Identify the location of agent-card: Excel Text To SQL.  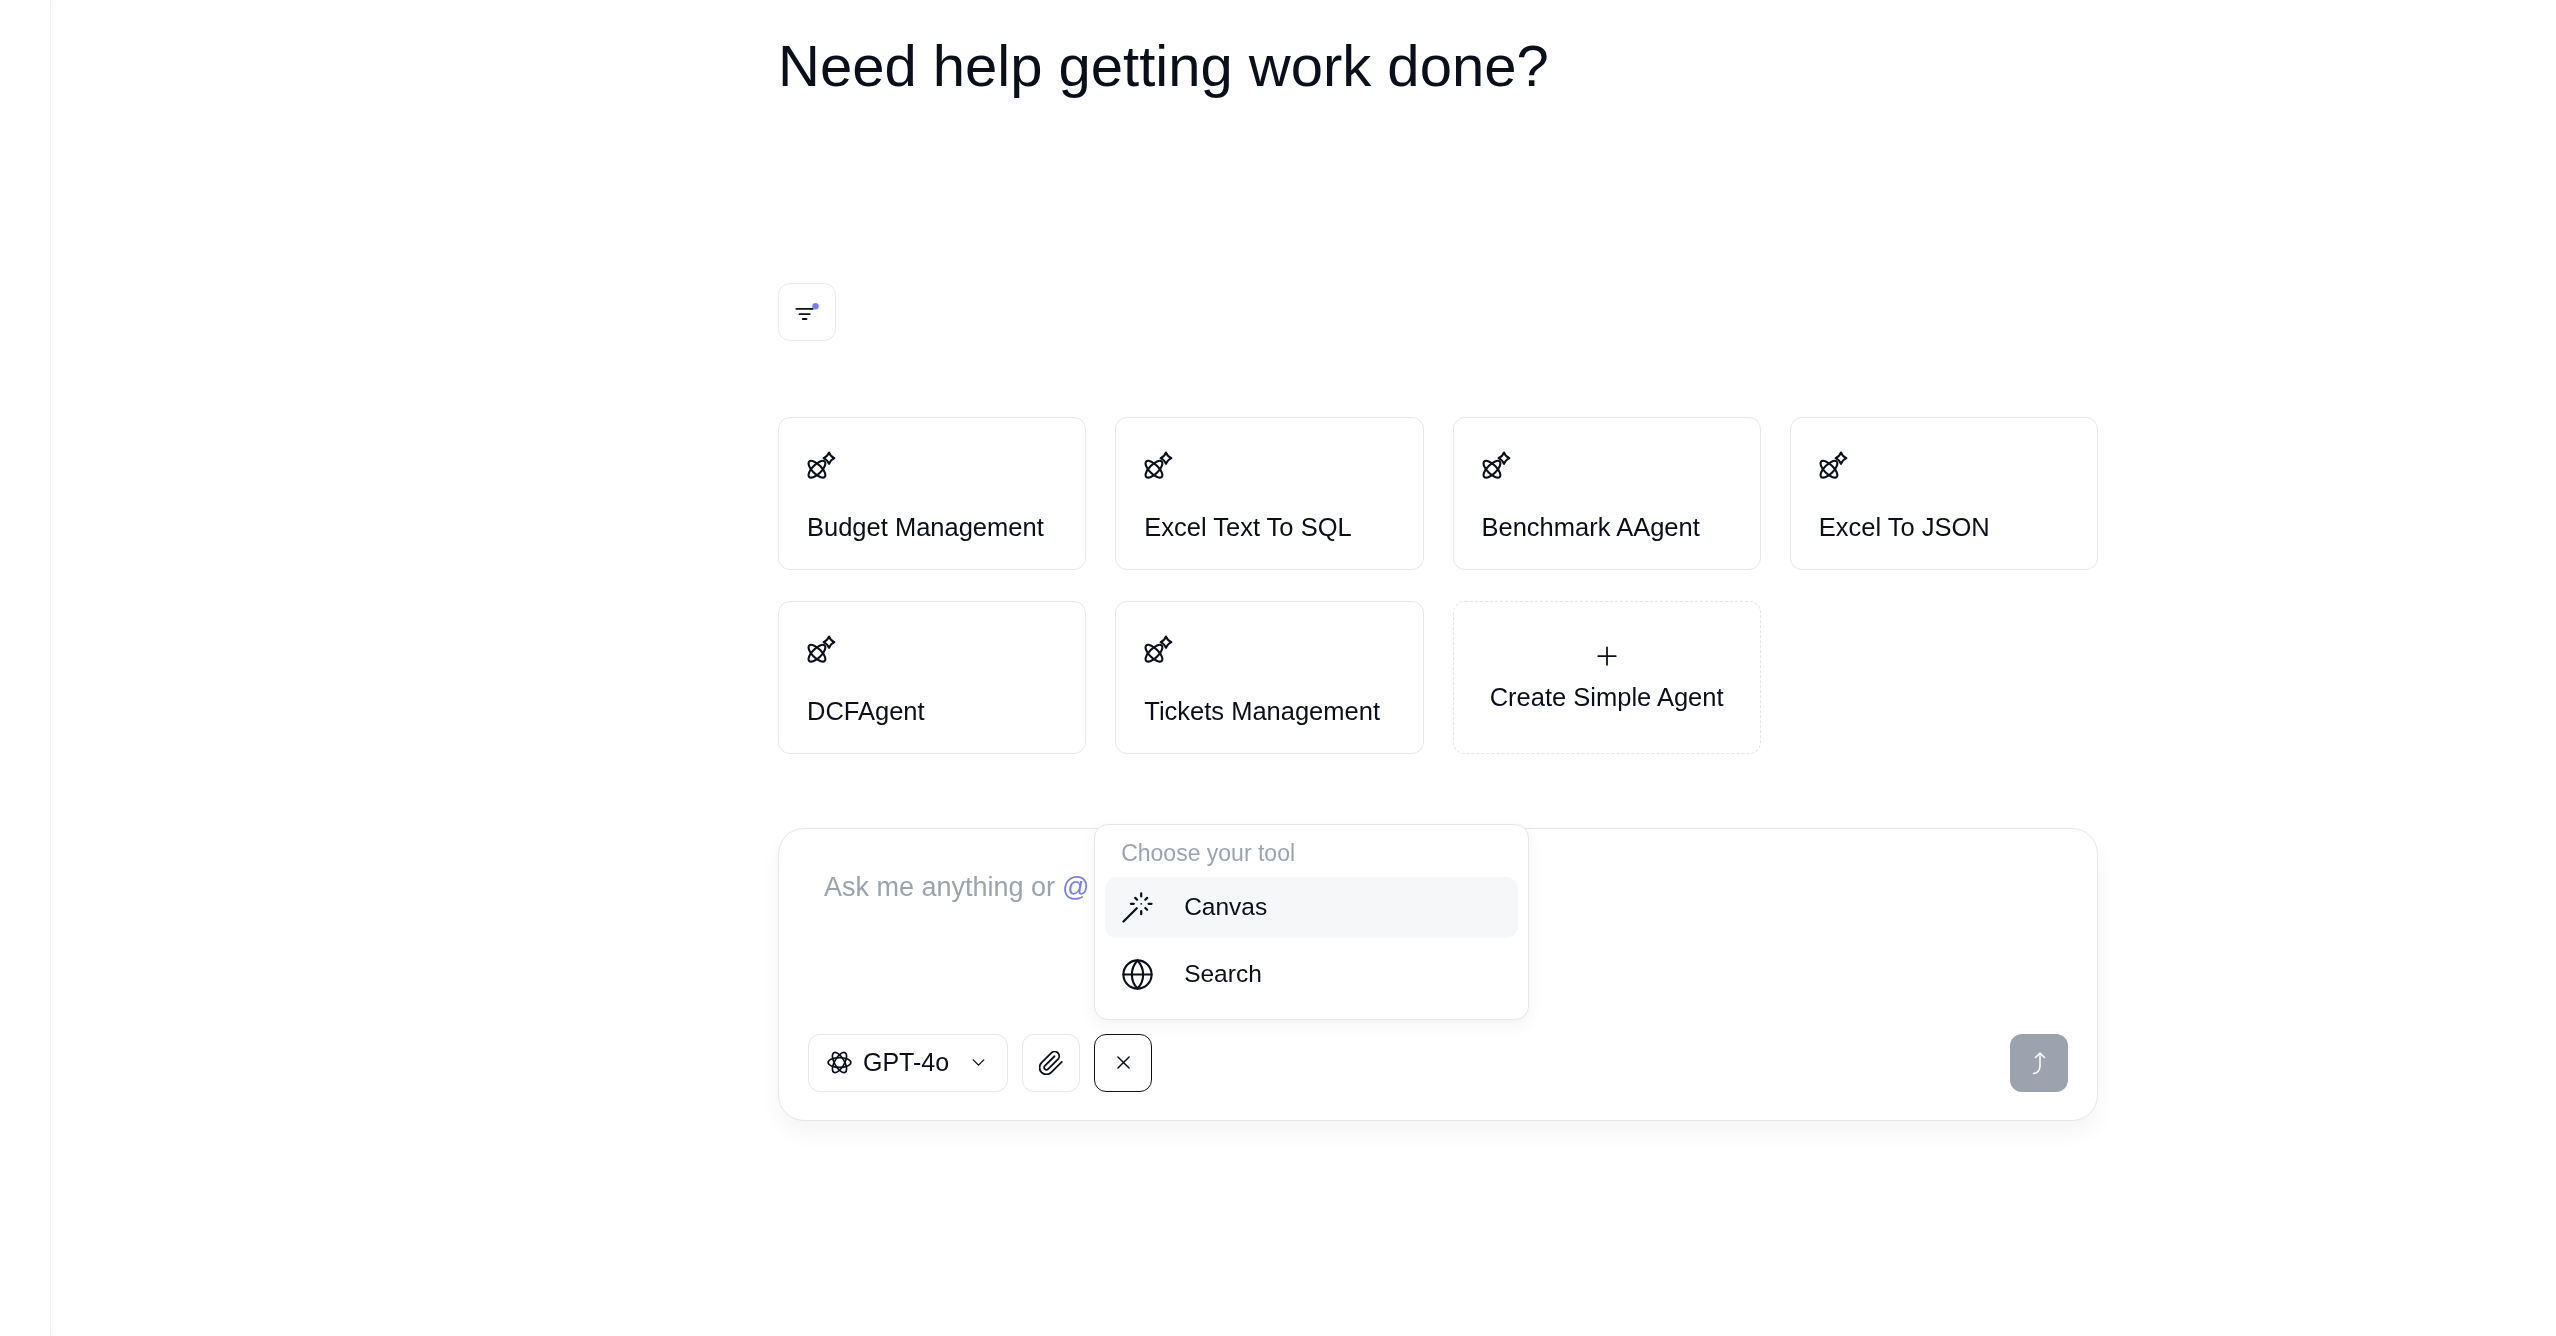
(1269, 493).